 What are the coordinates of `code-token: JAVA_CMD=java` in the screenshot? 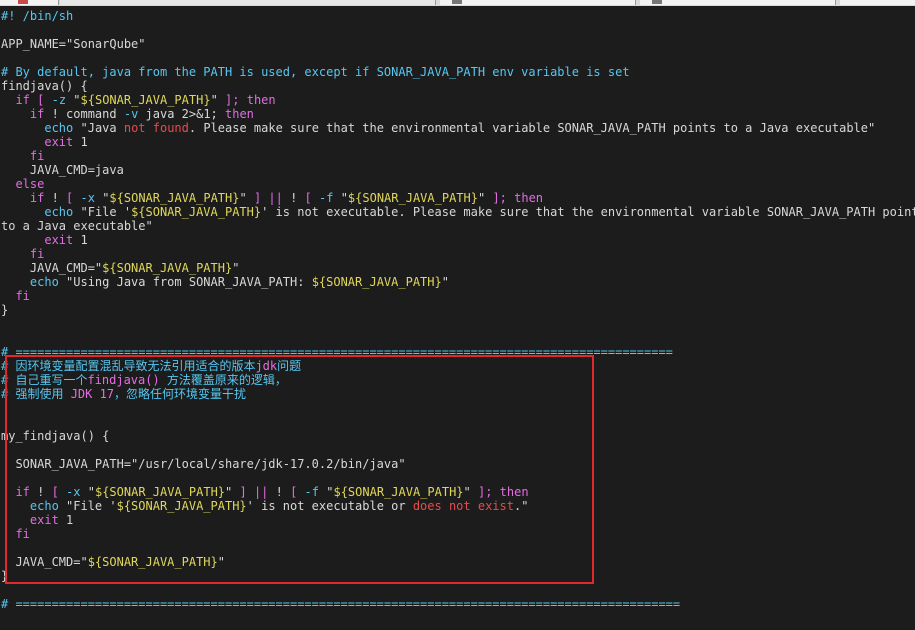 It's located at (62, 170).